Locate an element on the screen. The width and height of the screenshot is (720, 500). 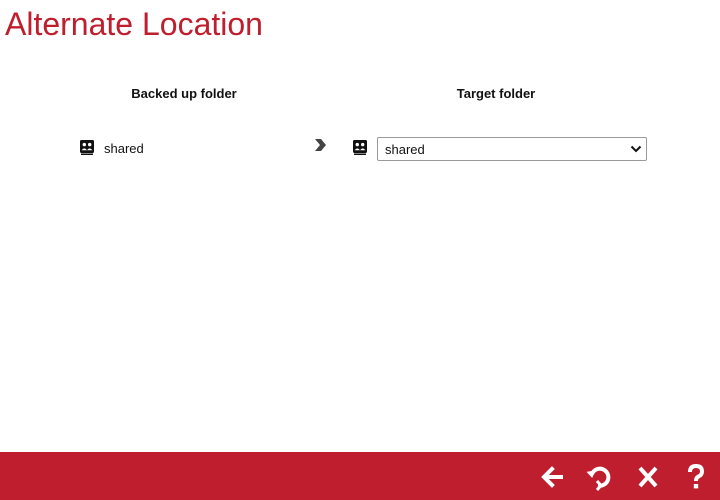
target-folder-selected-value: shared is located at coordinates (405, 149).